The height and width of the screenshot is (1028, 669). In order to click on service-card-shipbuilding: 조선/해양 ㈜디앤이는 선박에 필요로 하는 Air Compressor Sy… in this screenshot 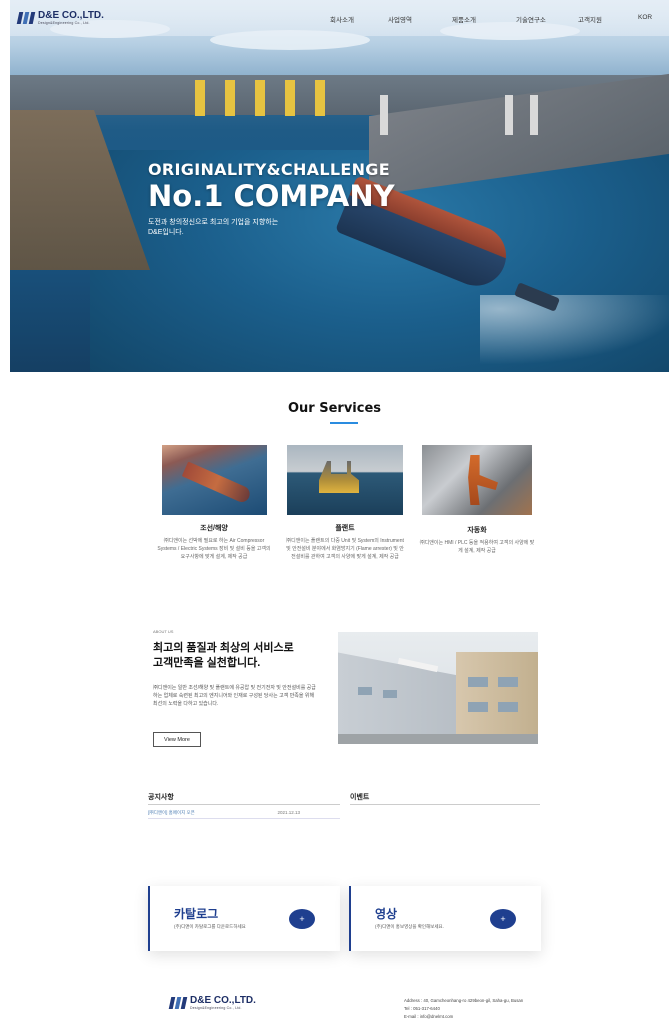, I will do `click(214, 503)`.